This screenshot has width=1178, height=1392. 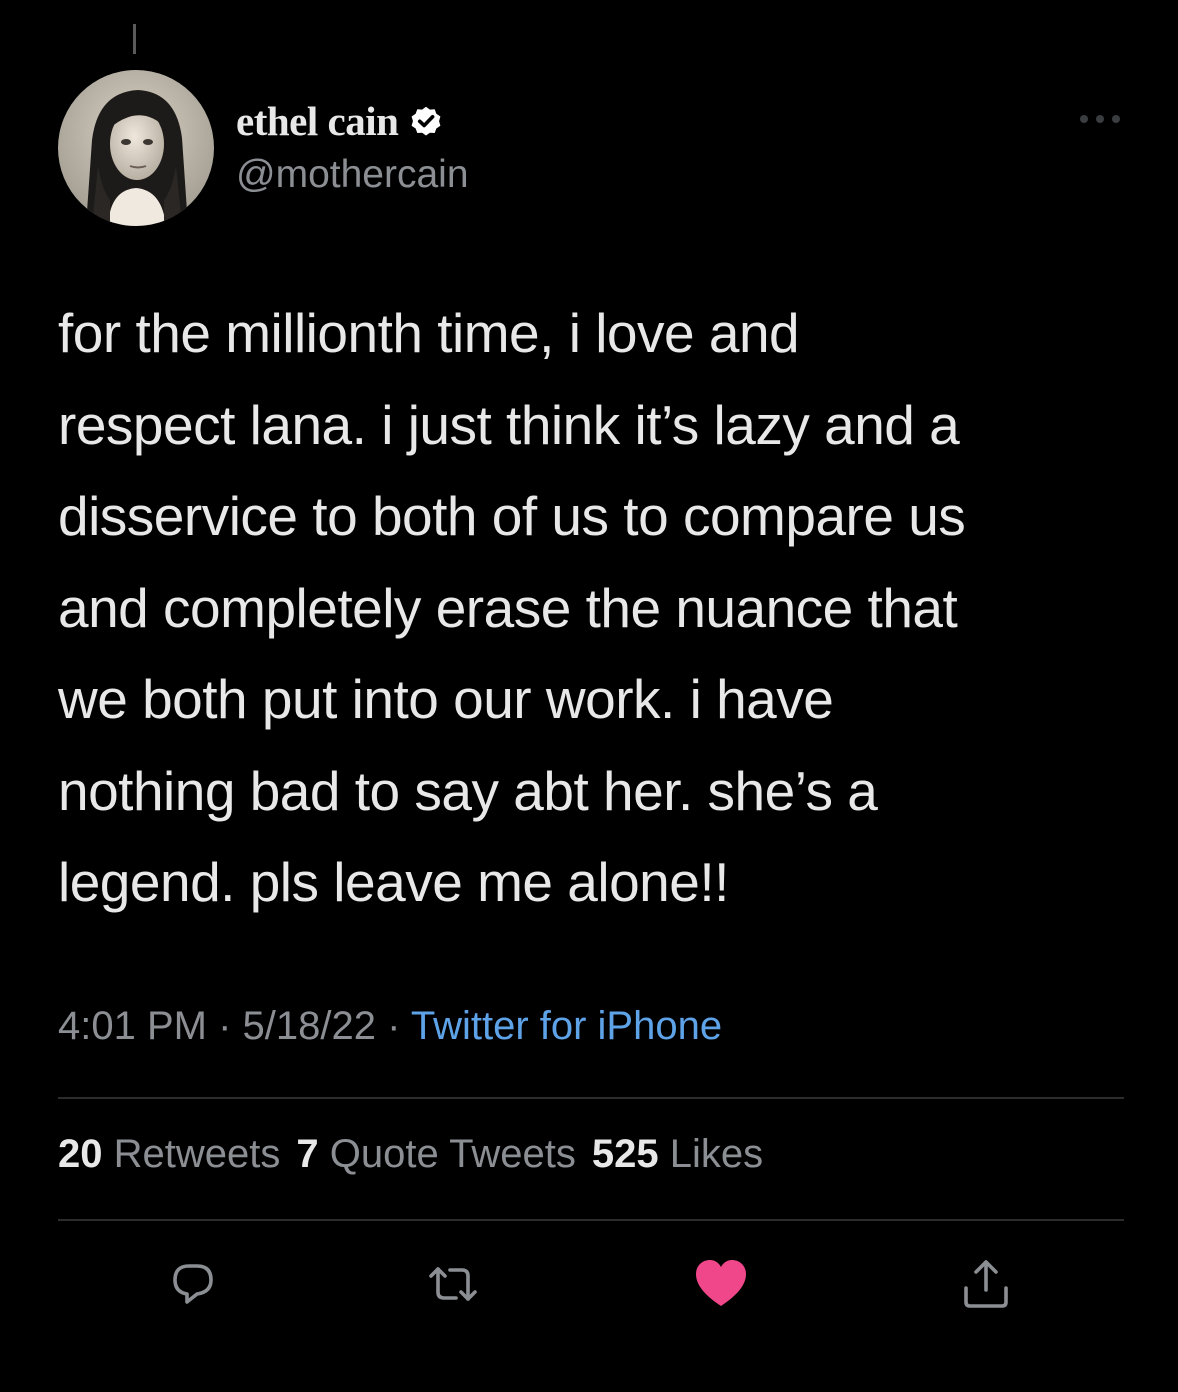 What do you see at coordinates (352, 175) in the screenshot?
I see `user-handle: @mothercain` at bounding box center [352, 175].